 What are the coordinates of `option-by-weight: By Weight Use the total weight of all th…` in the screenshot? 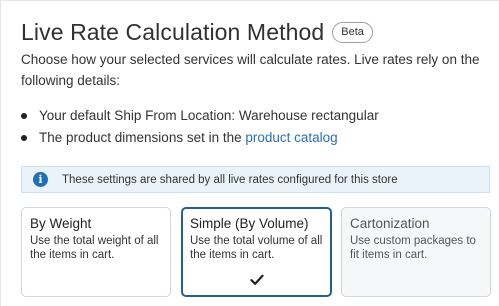 It's located at (96, 252).